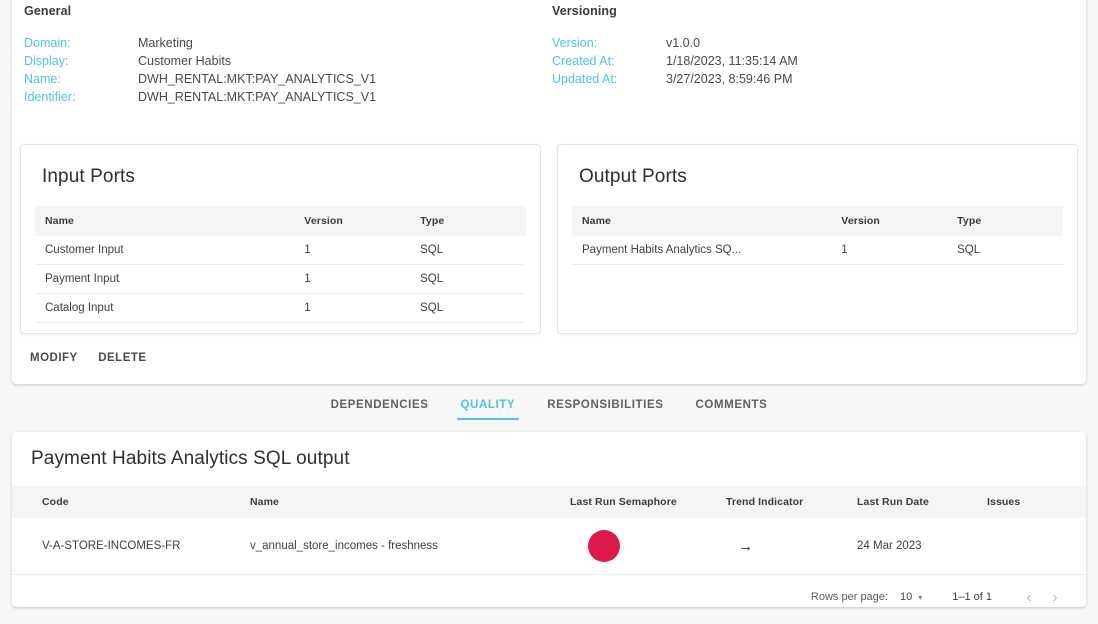 This screenshot has width=1098, height=624. I want to click on general-field-display: Display: Customer Habits, so click(200, 61).